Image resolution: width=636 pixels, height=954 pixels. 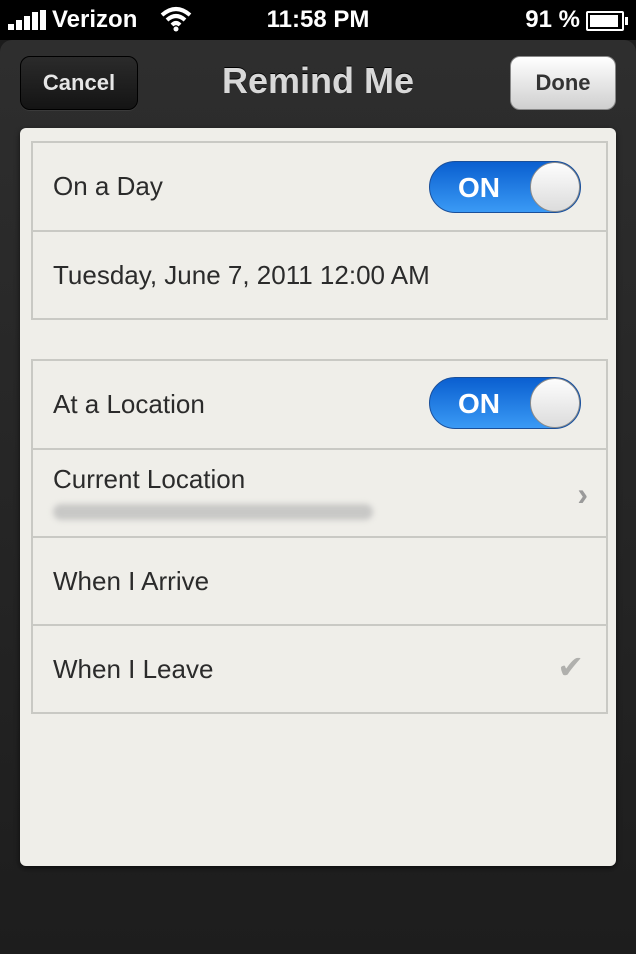 I want to click on when-i-arrive-label: When I Arrive, so click(x=131, y=581).